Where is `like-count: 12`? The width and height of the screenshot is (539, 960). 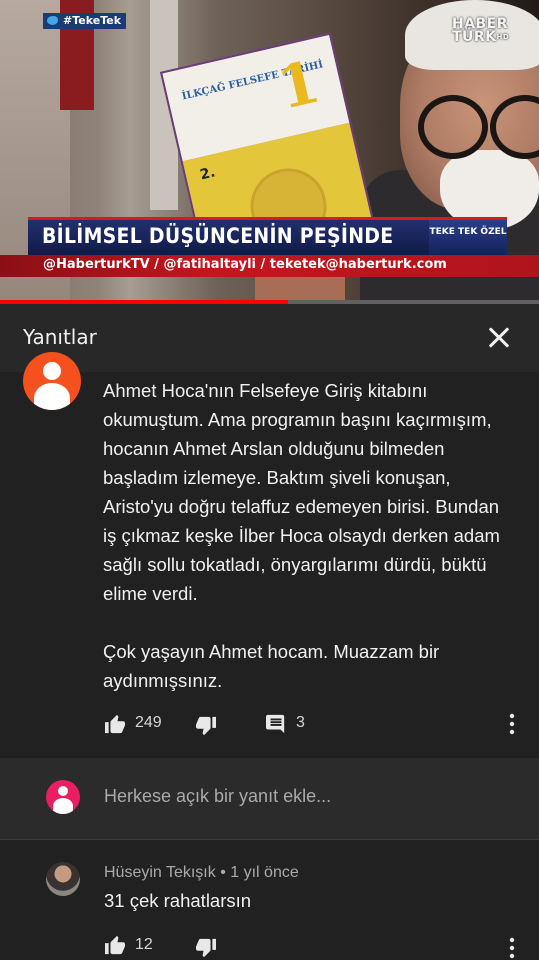 like-count: 12 is located at coordinates (144, 944).